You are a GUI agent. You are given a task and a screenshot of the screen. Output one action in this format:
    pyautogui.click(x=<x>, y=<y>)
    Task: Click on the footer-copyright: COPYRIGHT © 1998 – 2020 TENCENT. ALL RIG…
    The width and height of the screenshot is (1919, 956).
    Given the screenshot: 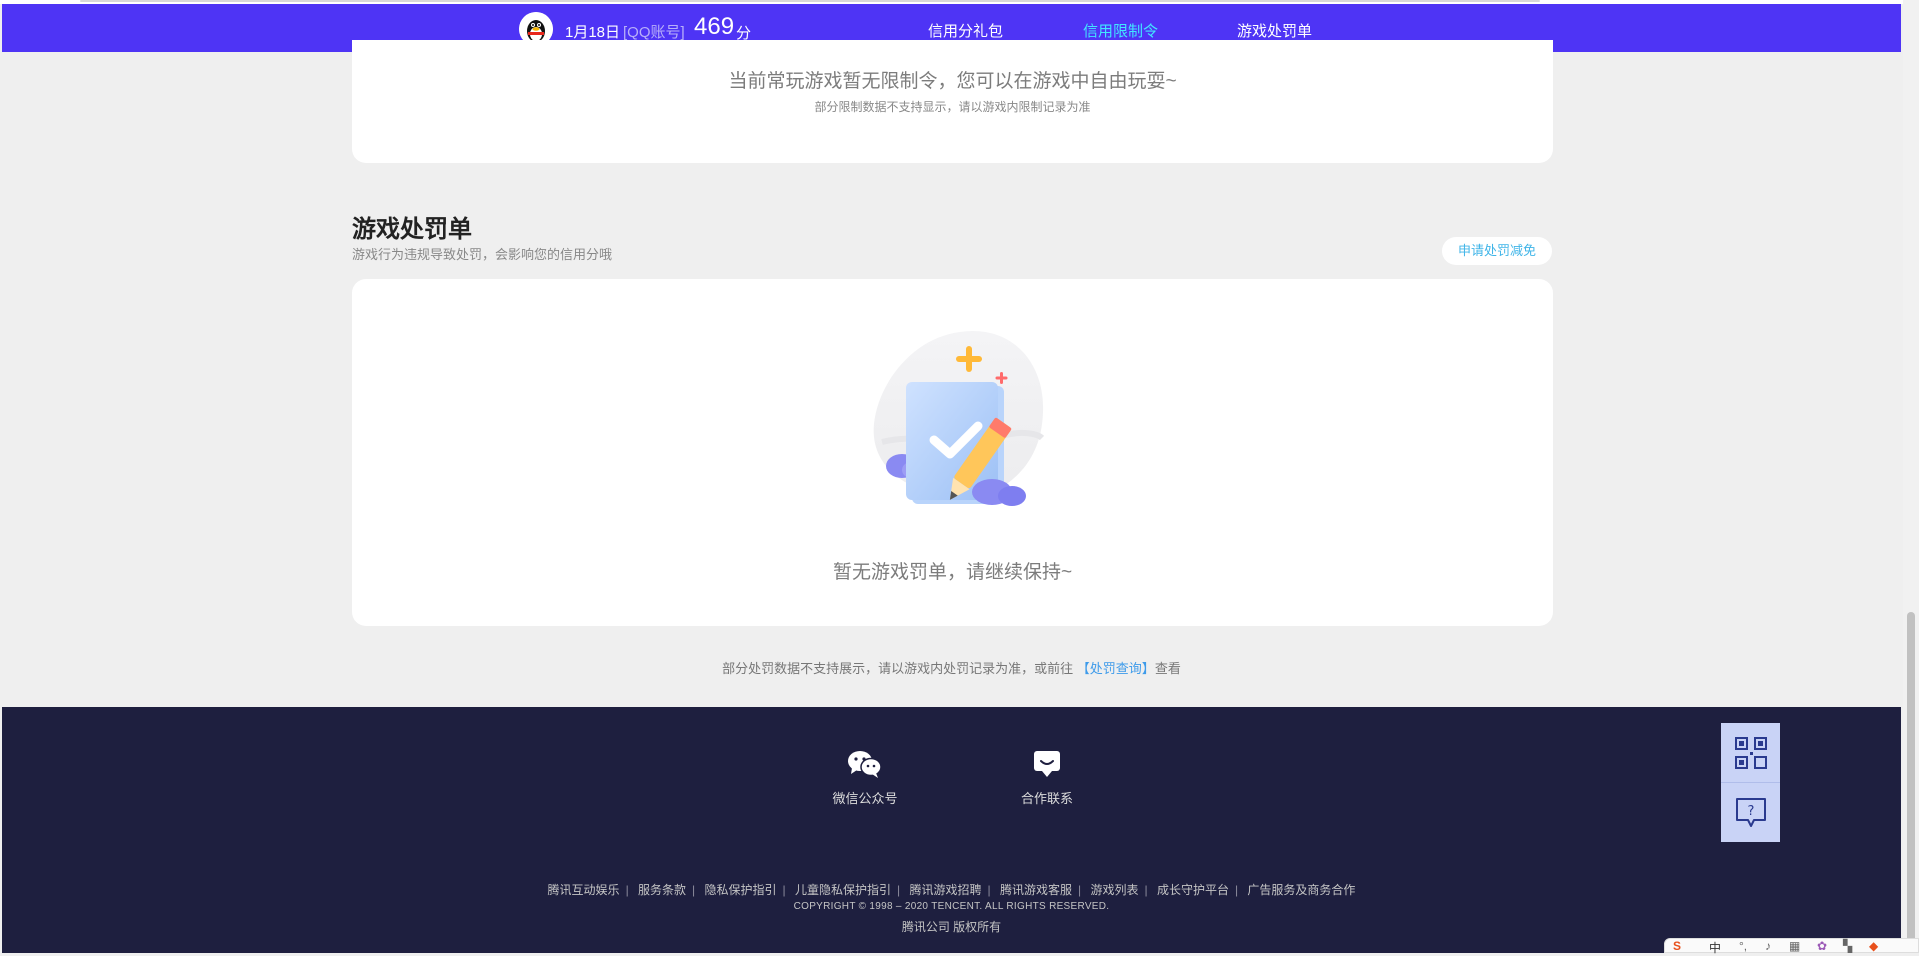 What is the action you would take?
    pyautogui.click(x=951, y=906)
    